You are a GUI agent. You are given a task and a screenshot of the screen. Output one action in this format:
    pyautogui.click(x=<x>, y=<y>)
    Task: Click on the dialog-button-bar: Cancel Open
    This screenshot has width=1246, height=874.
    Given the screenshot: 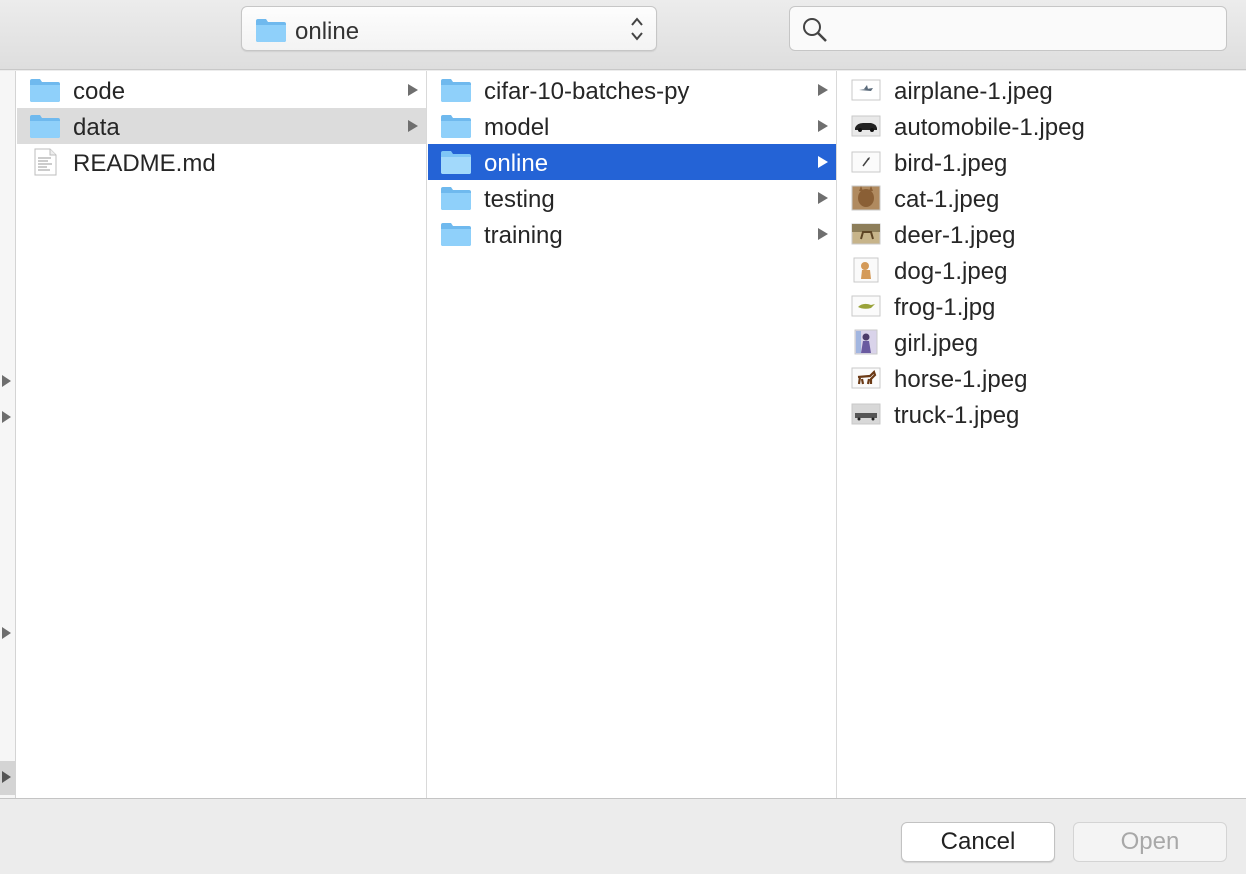 What is the action you would take?
    pyautogui.click(x=623, y=836)
    